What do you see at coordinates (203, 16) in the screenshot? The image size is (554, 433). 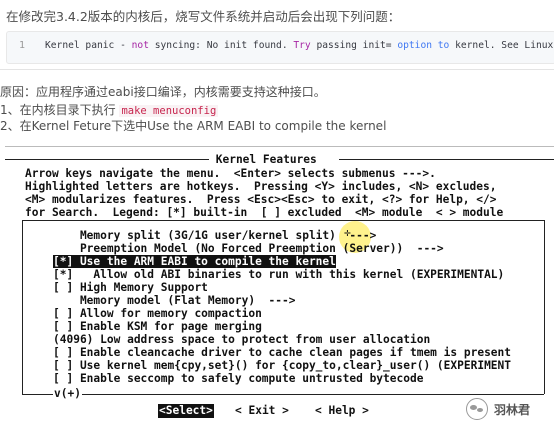 I see `intro-paragraph: 在修改完3.4.2版本的内核后，烧写文件系统并启动后会出现下列问题：` at bounding box center [203, 16].